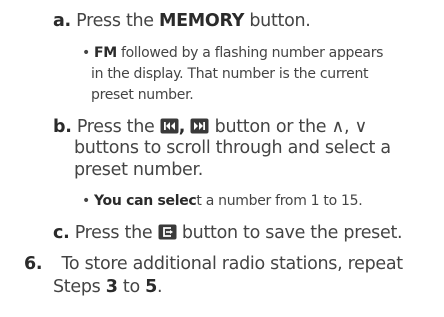 This screenshot has height=317, width=444. What do you see at coordinates (277, 21) in the screenshot?
I see `step-a-suffix: button.` at bounding box center [277, 21].